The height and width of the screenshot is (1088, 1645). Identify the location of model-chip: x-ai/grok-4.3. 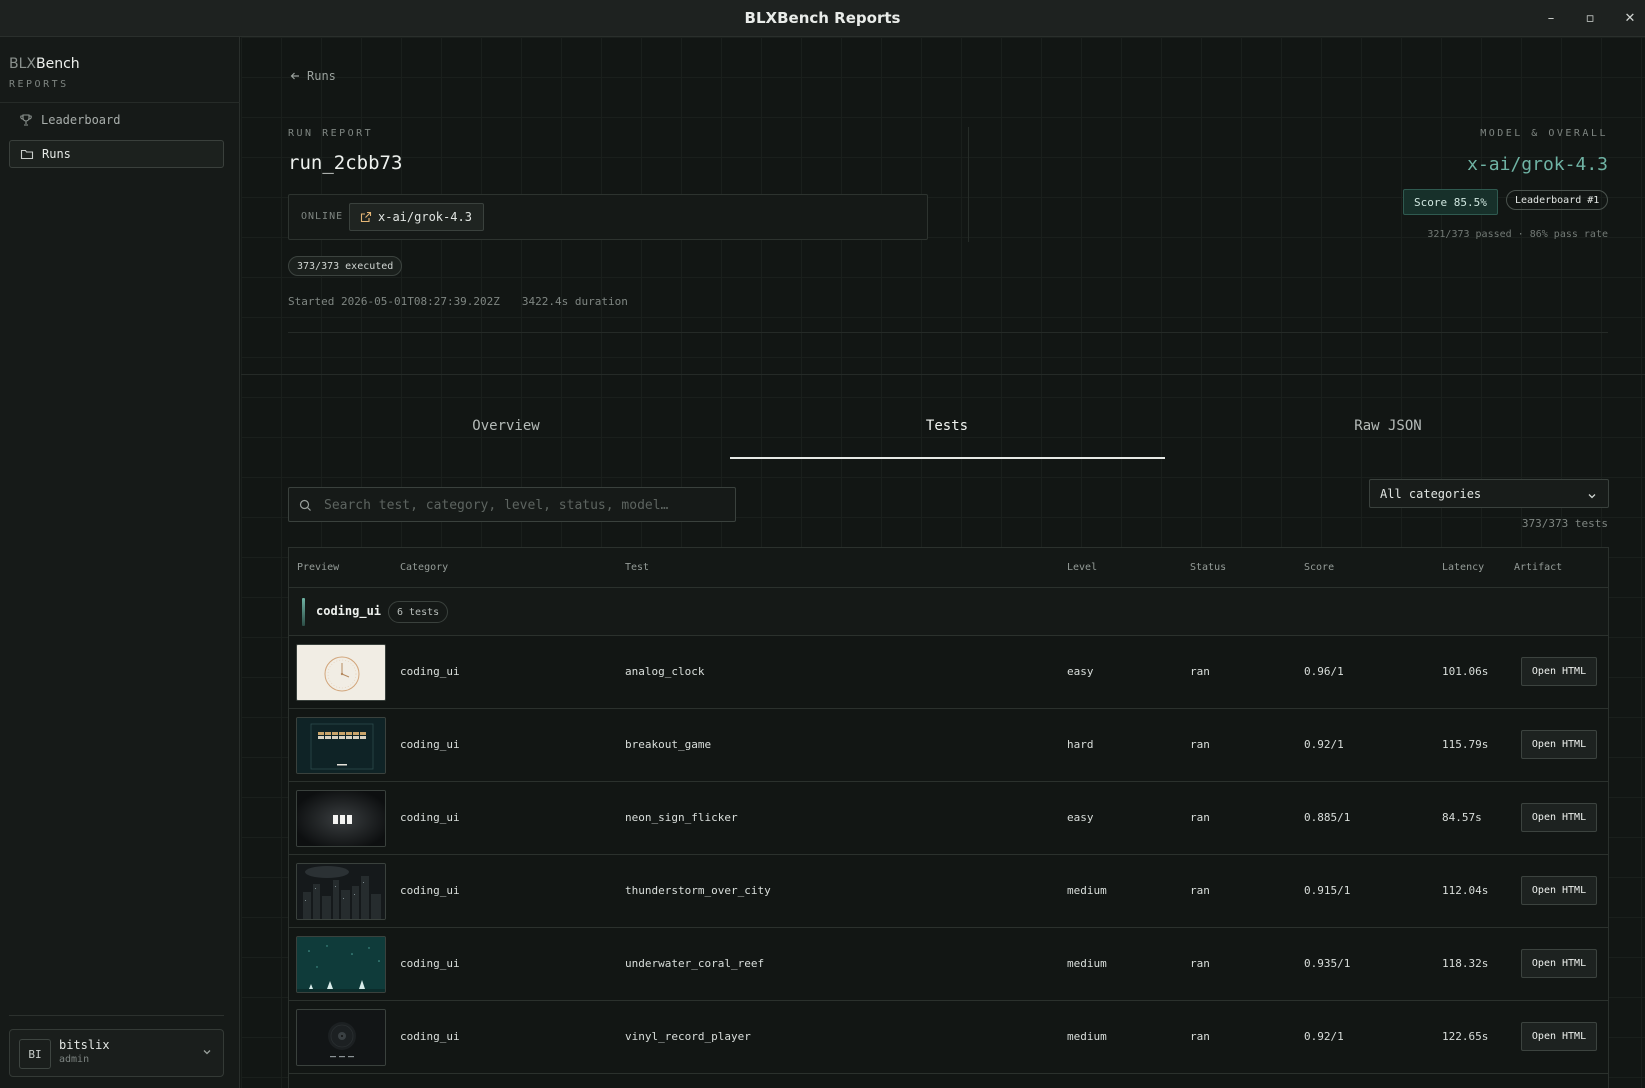
(416, 217).